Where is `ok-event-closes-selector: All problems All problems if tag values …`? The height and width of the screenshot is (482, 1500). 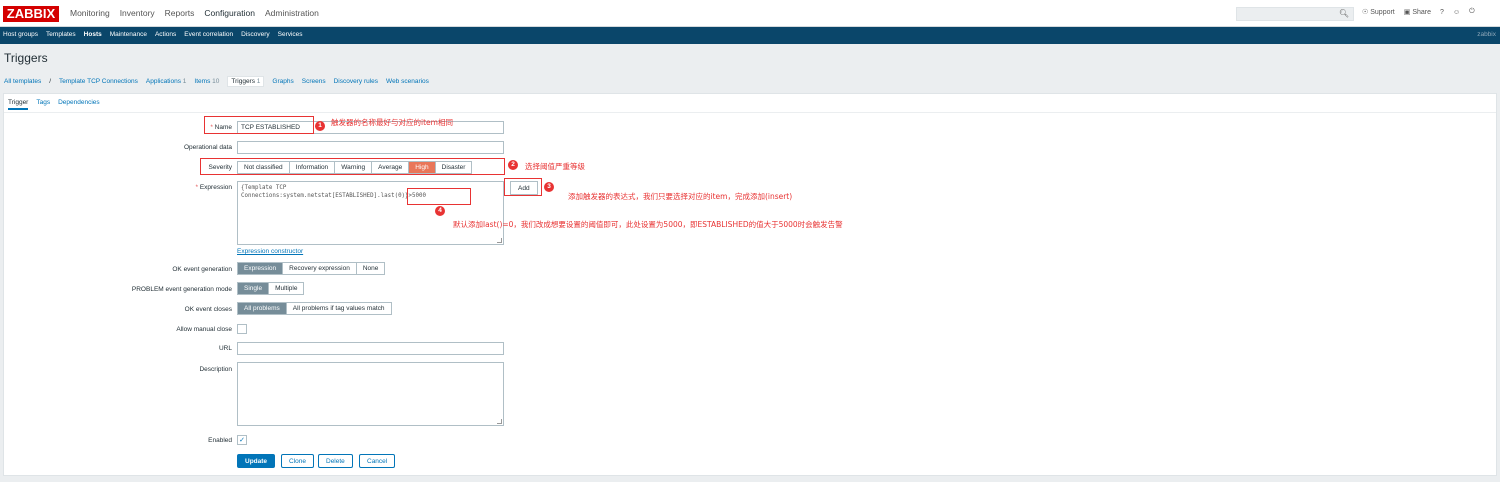
ok-event-closes-selector: All problems All problems if tag values … is located at coordinates (314, 308).